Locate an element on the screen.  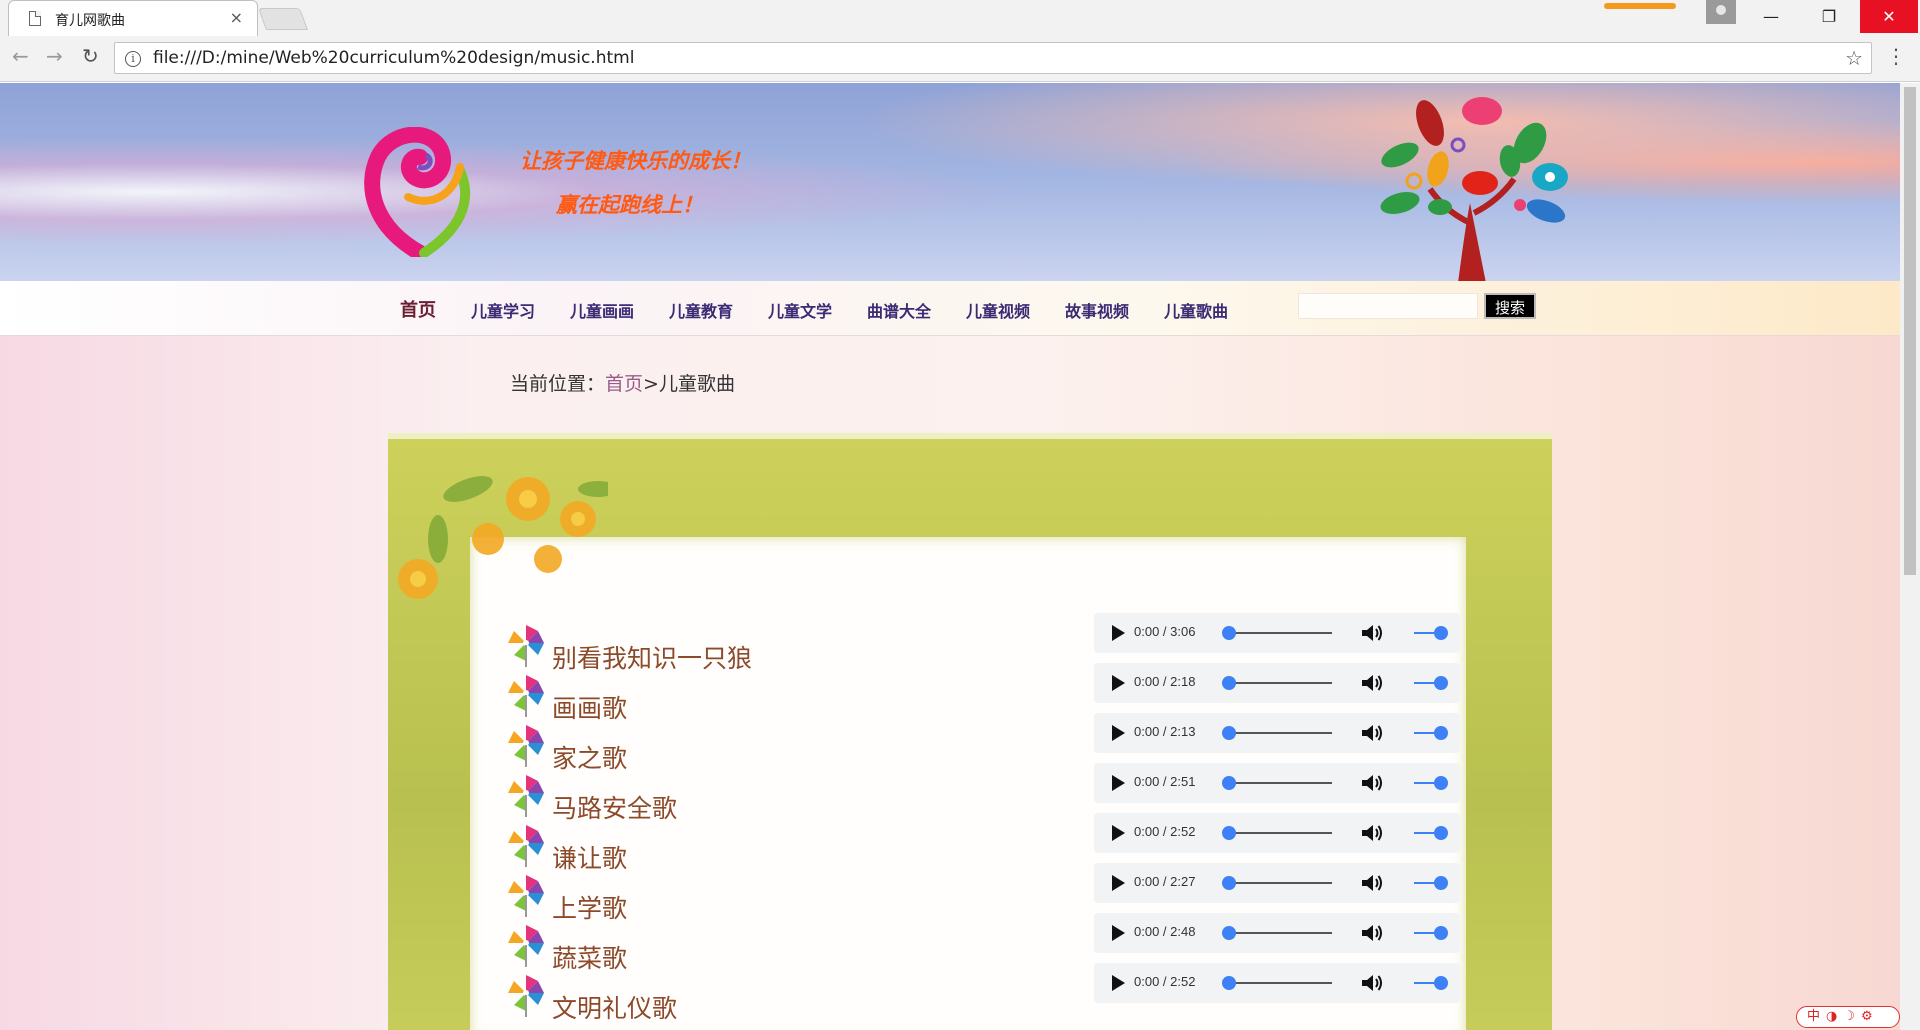
breadcrumb-prefix: 当前位置： is located at coordinates (558, 384).